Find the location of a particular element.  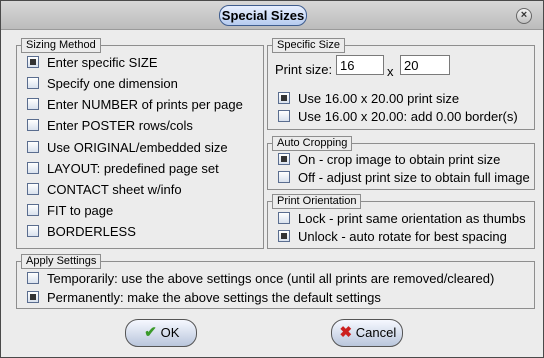

print-orientation-title: Print Orientation is located at coordinates (317, 201).